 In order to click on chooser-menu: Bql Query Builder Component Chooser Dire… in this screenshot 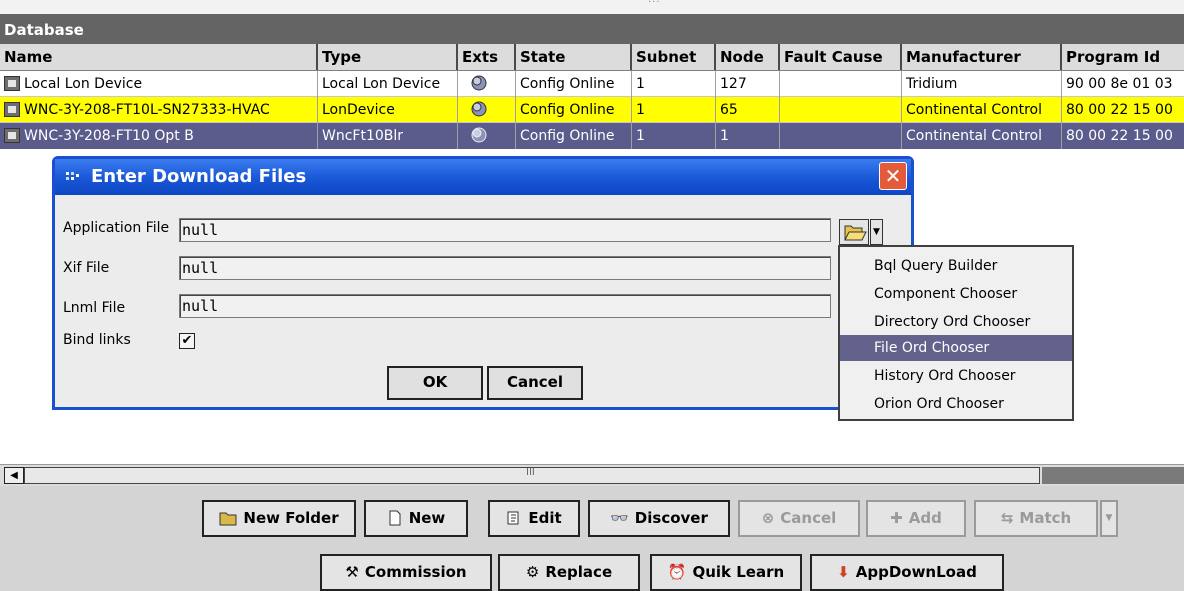, I will do `click(956, 333)`.